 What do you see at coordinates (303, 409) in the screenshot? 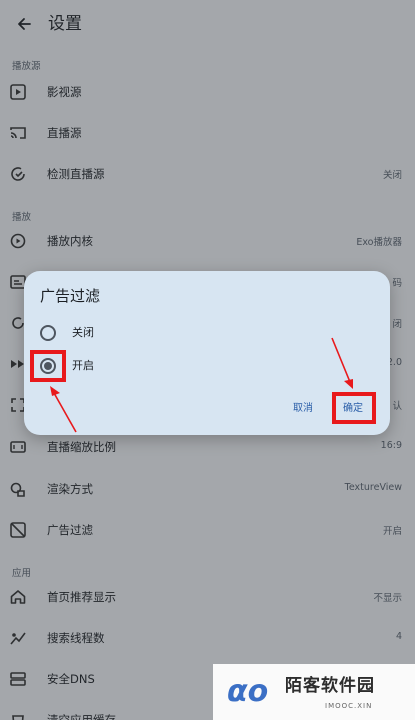
I see `cancel-button: 取消` at bounding box center [303, 409].